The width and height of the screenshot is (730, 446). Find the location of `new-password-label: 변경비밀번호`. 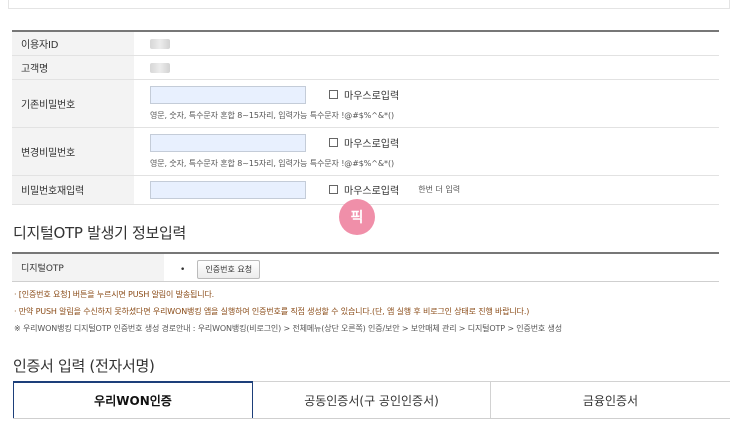

new-password-label: 변경비밀번호 is located at coordinates (73, 151).